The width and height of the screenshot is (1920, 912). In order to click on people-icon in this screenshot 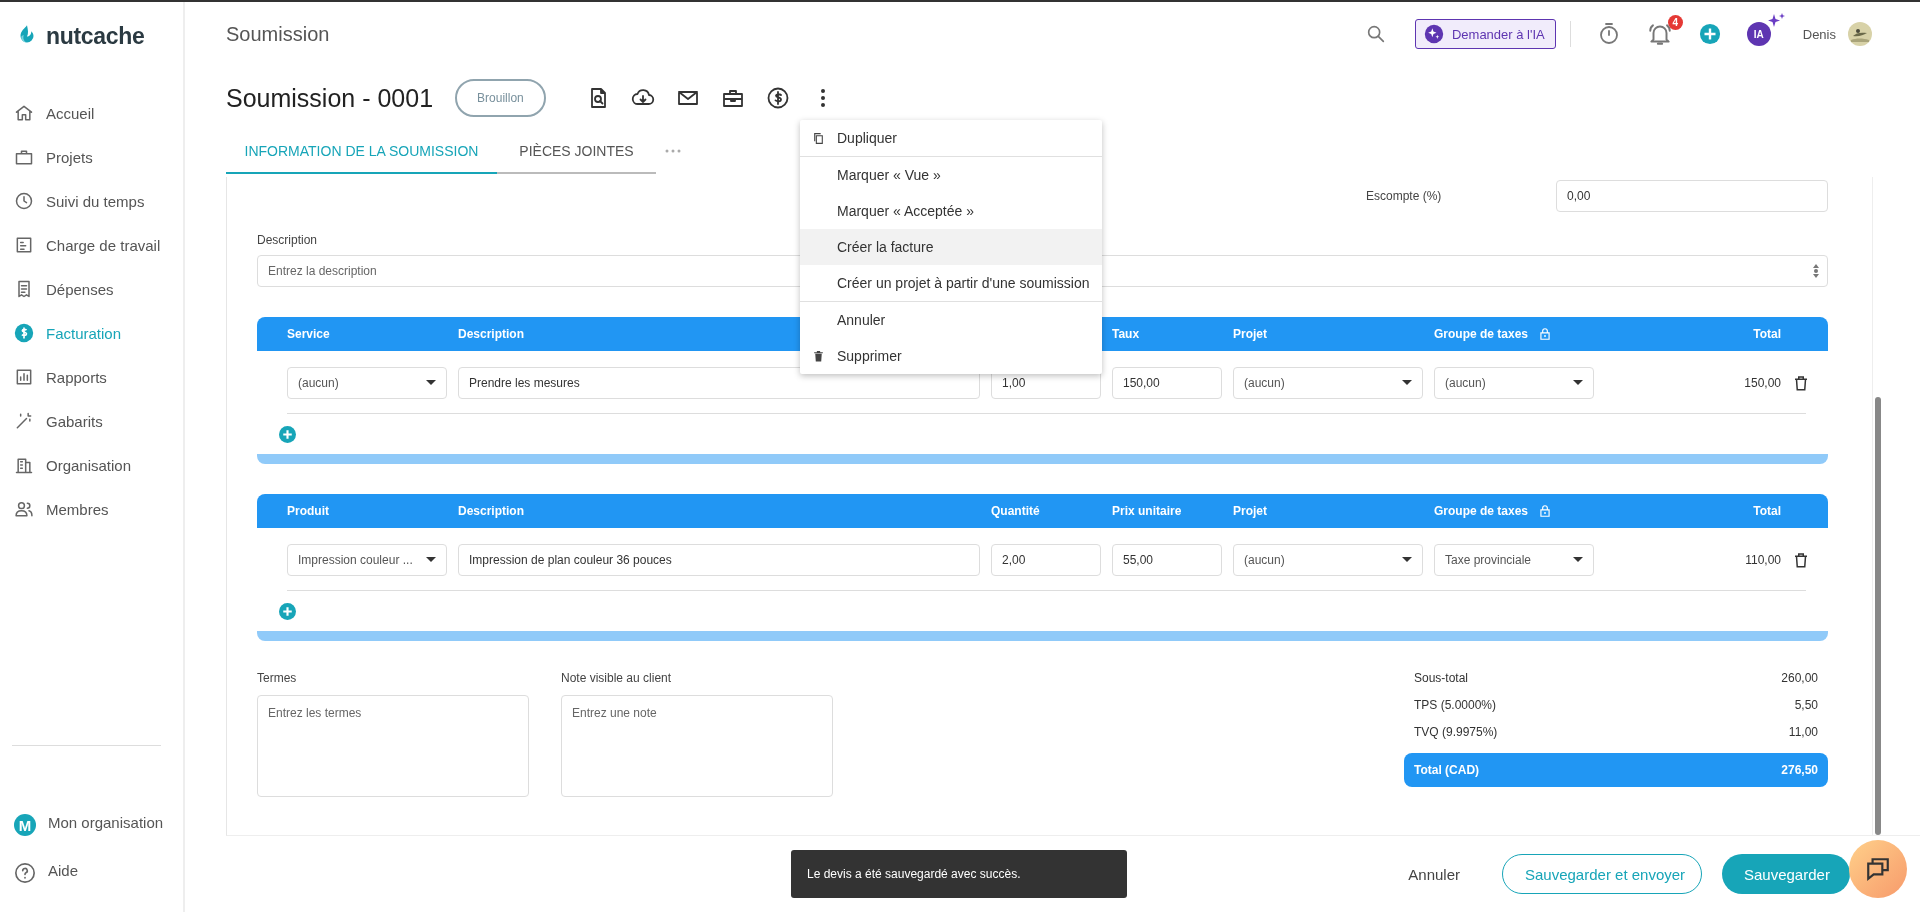, I will do `click(24, 509)`.